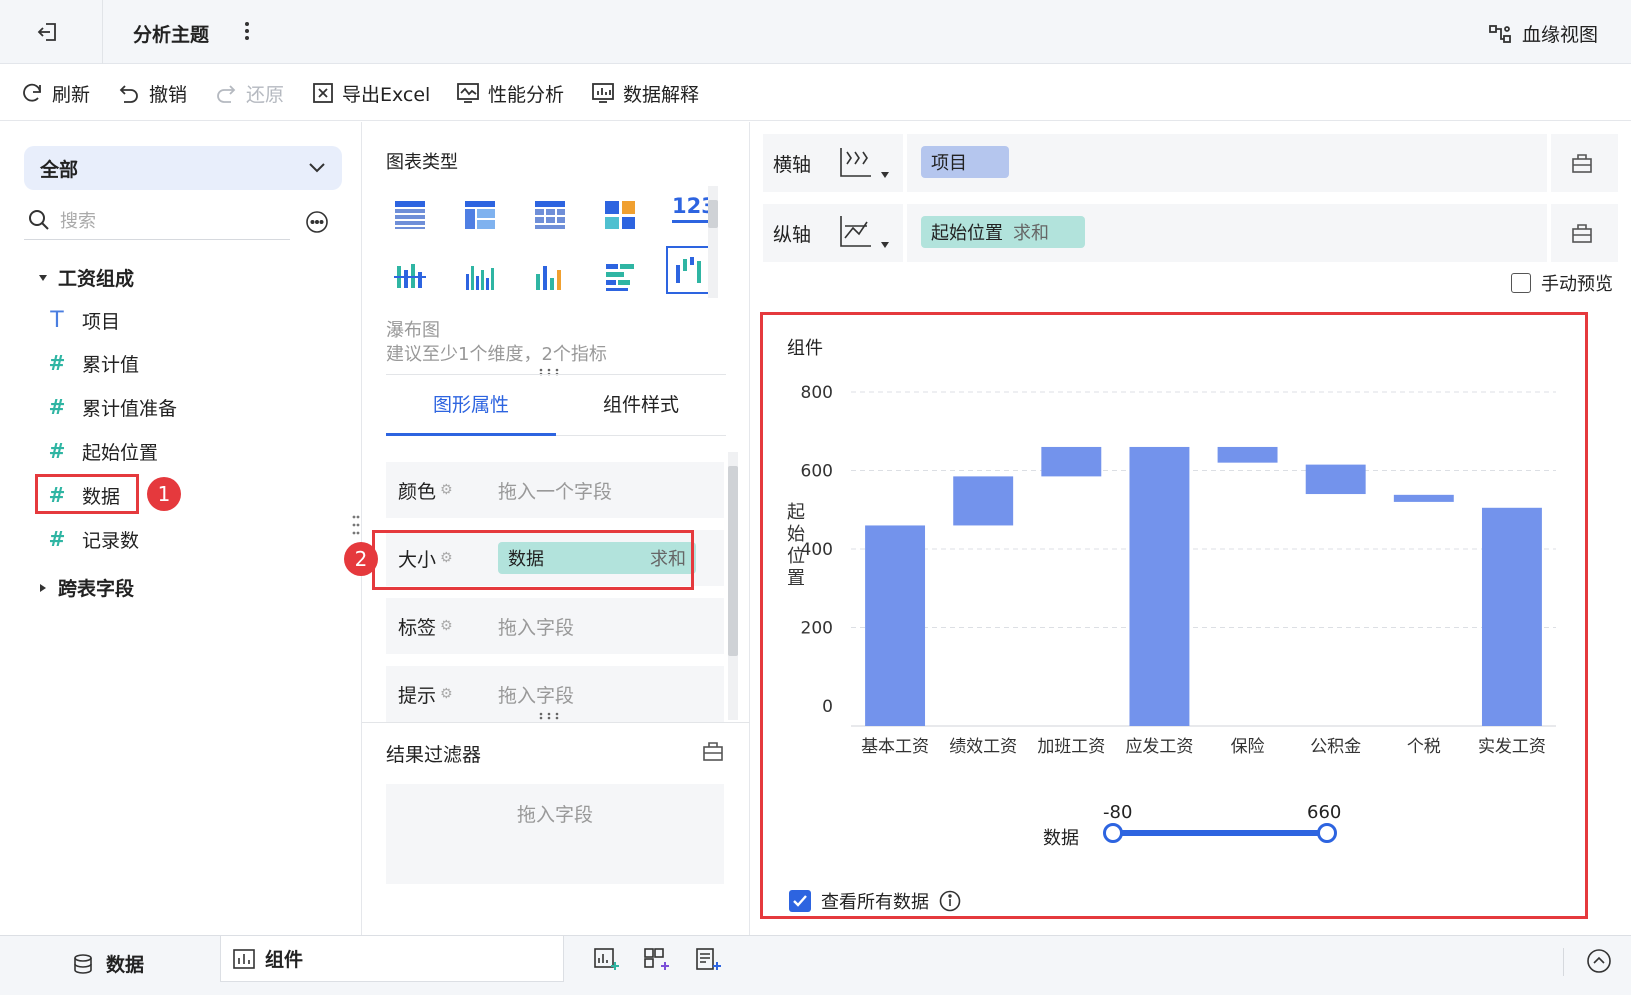 Image resolution: width=1631 pixels, height=995 pixels. I want to click on chart-type-waterfall-icon-selected, so click(690, 270).